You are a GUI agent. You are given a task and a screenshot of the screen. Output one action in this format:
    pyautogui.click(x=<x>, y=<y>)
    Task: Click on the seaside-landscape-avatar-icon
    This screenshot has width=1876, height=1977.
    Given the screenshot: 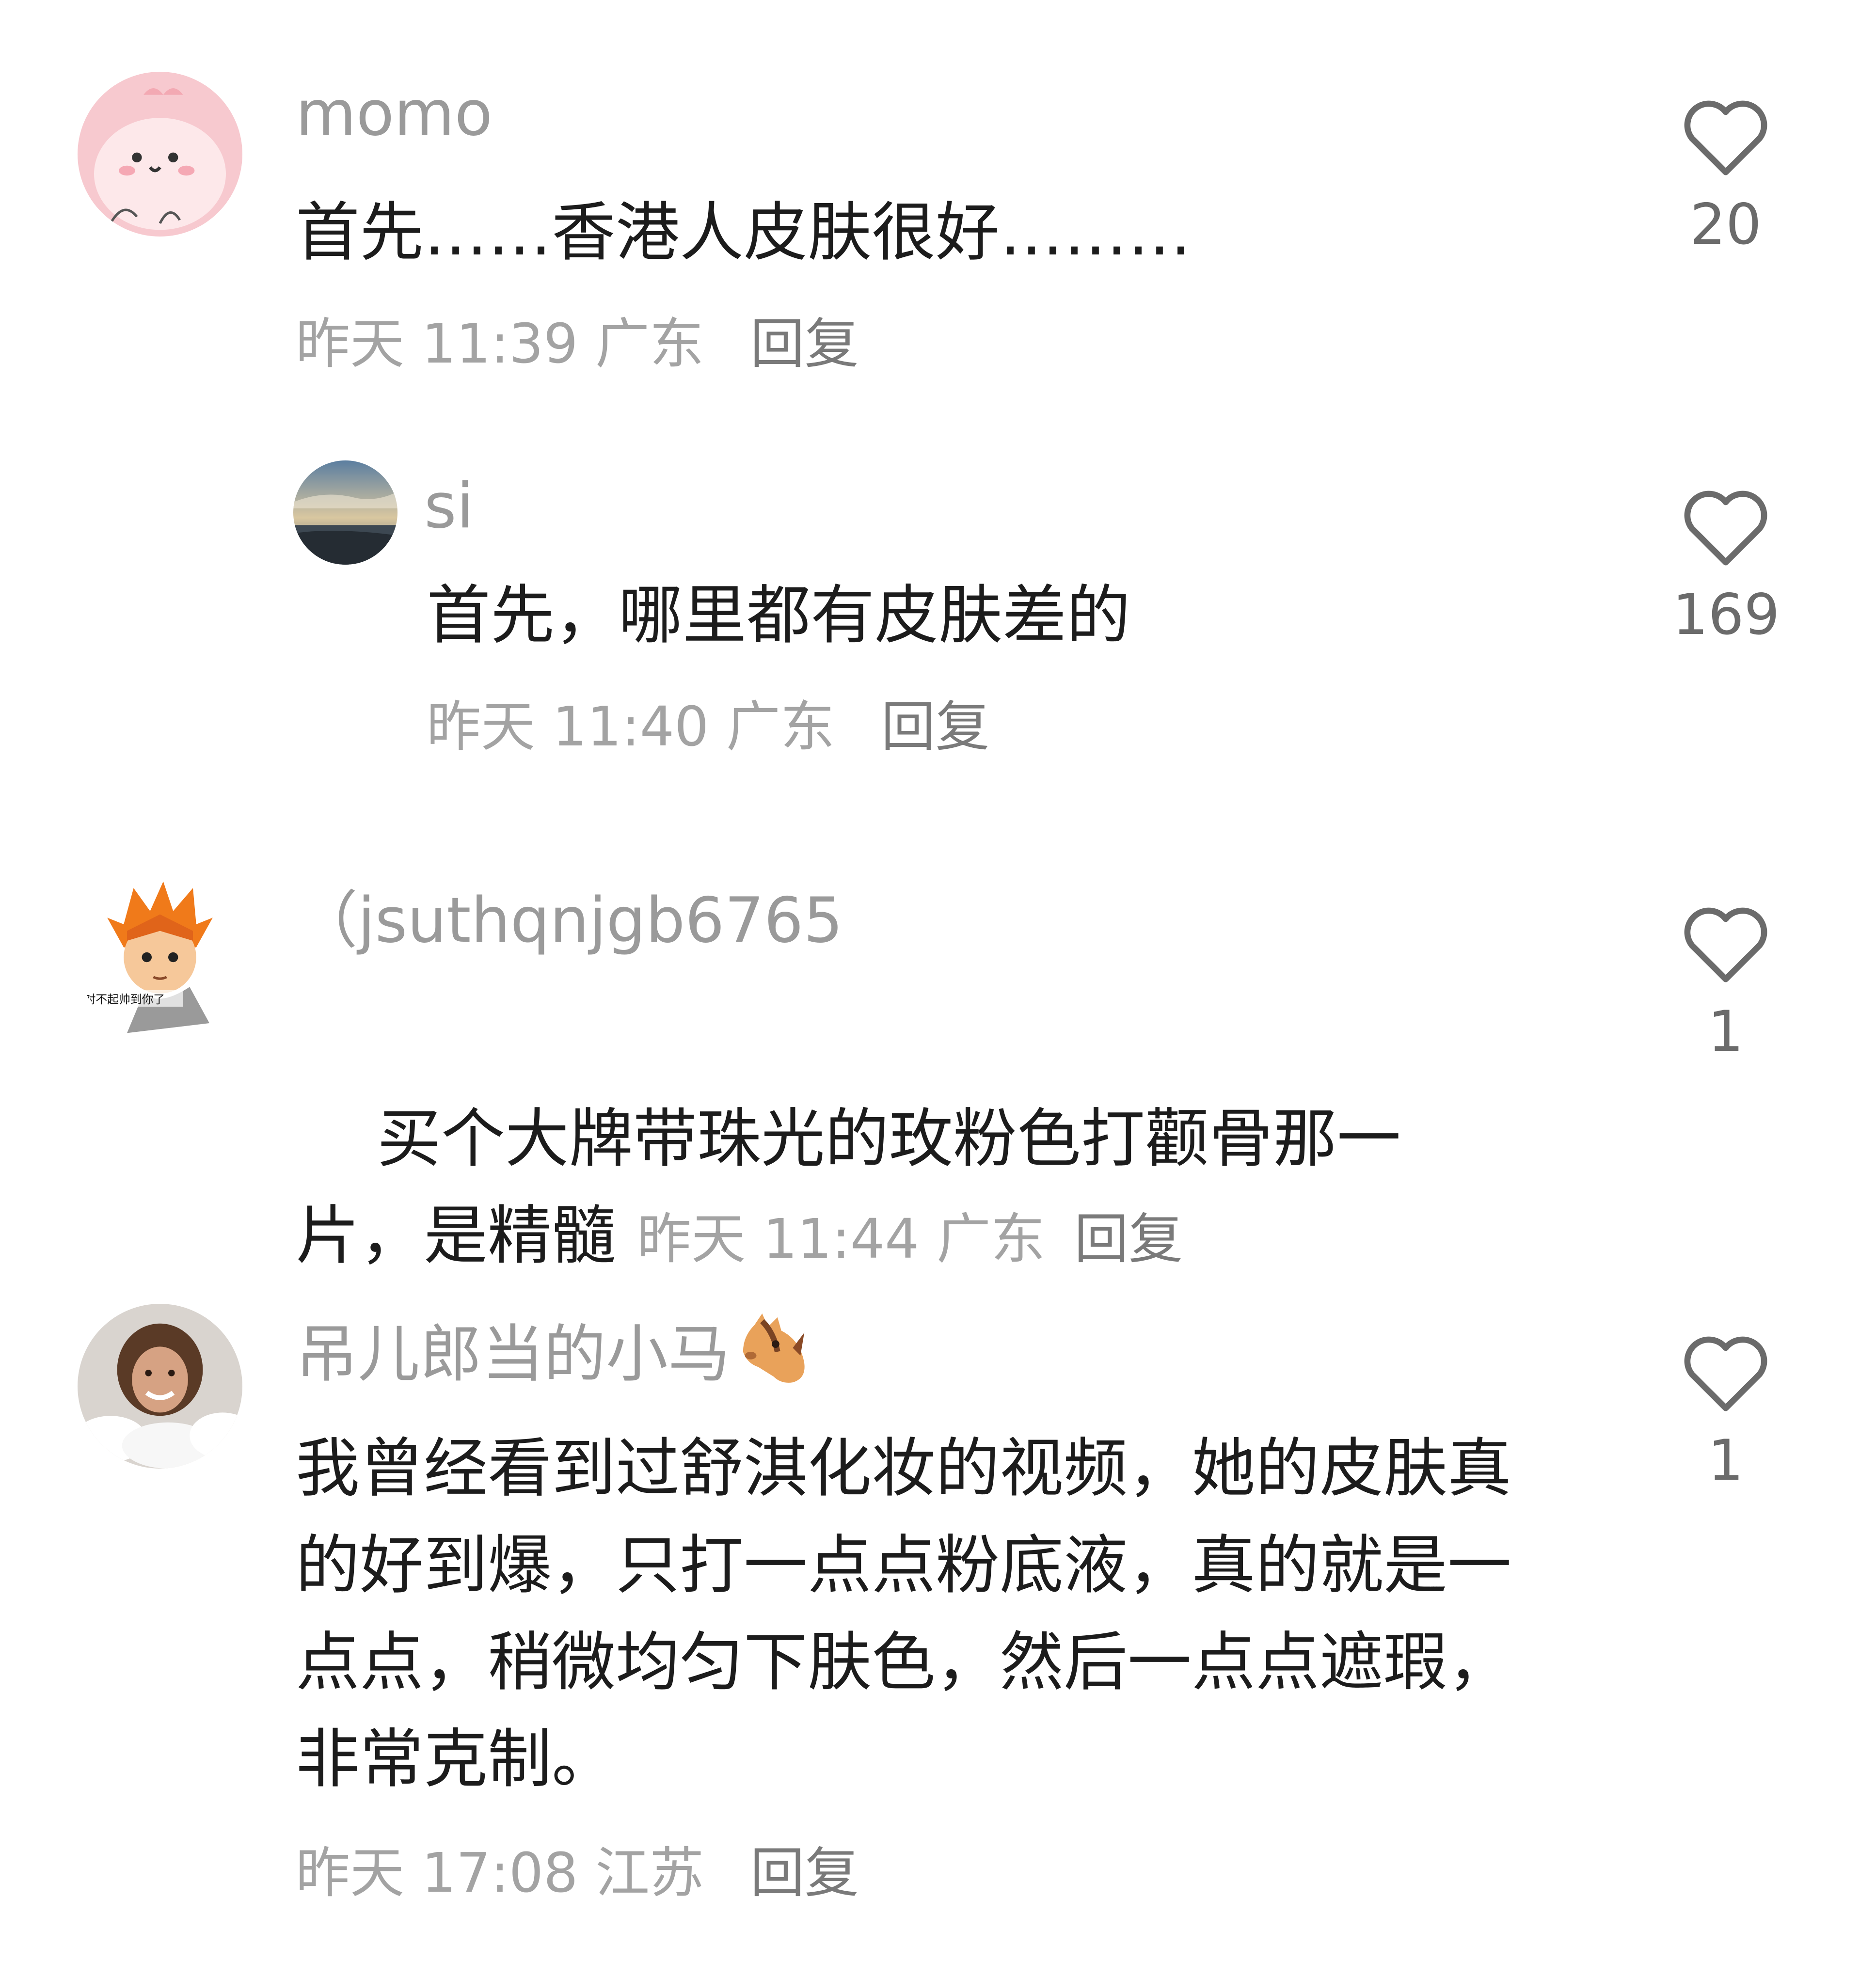 What is the action you would take?
    pyautogui.click(x=345, y=512)
    